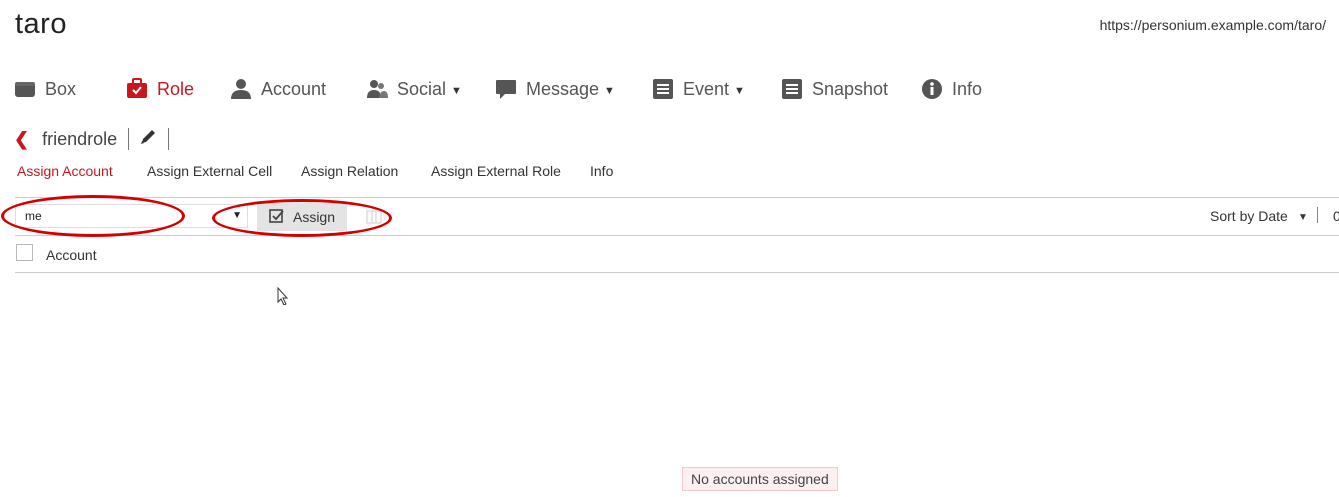  I want to click on mouse-cursor-icon, so click(283, 298).